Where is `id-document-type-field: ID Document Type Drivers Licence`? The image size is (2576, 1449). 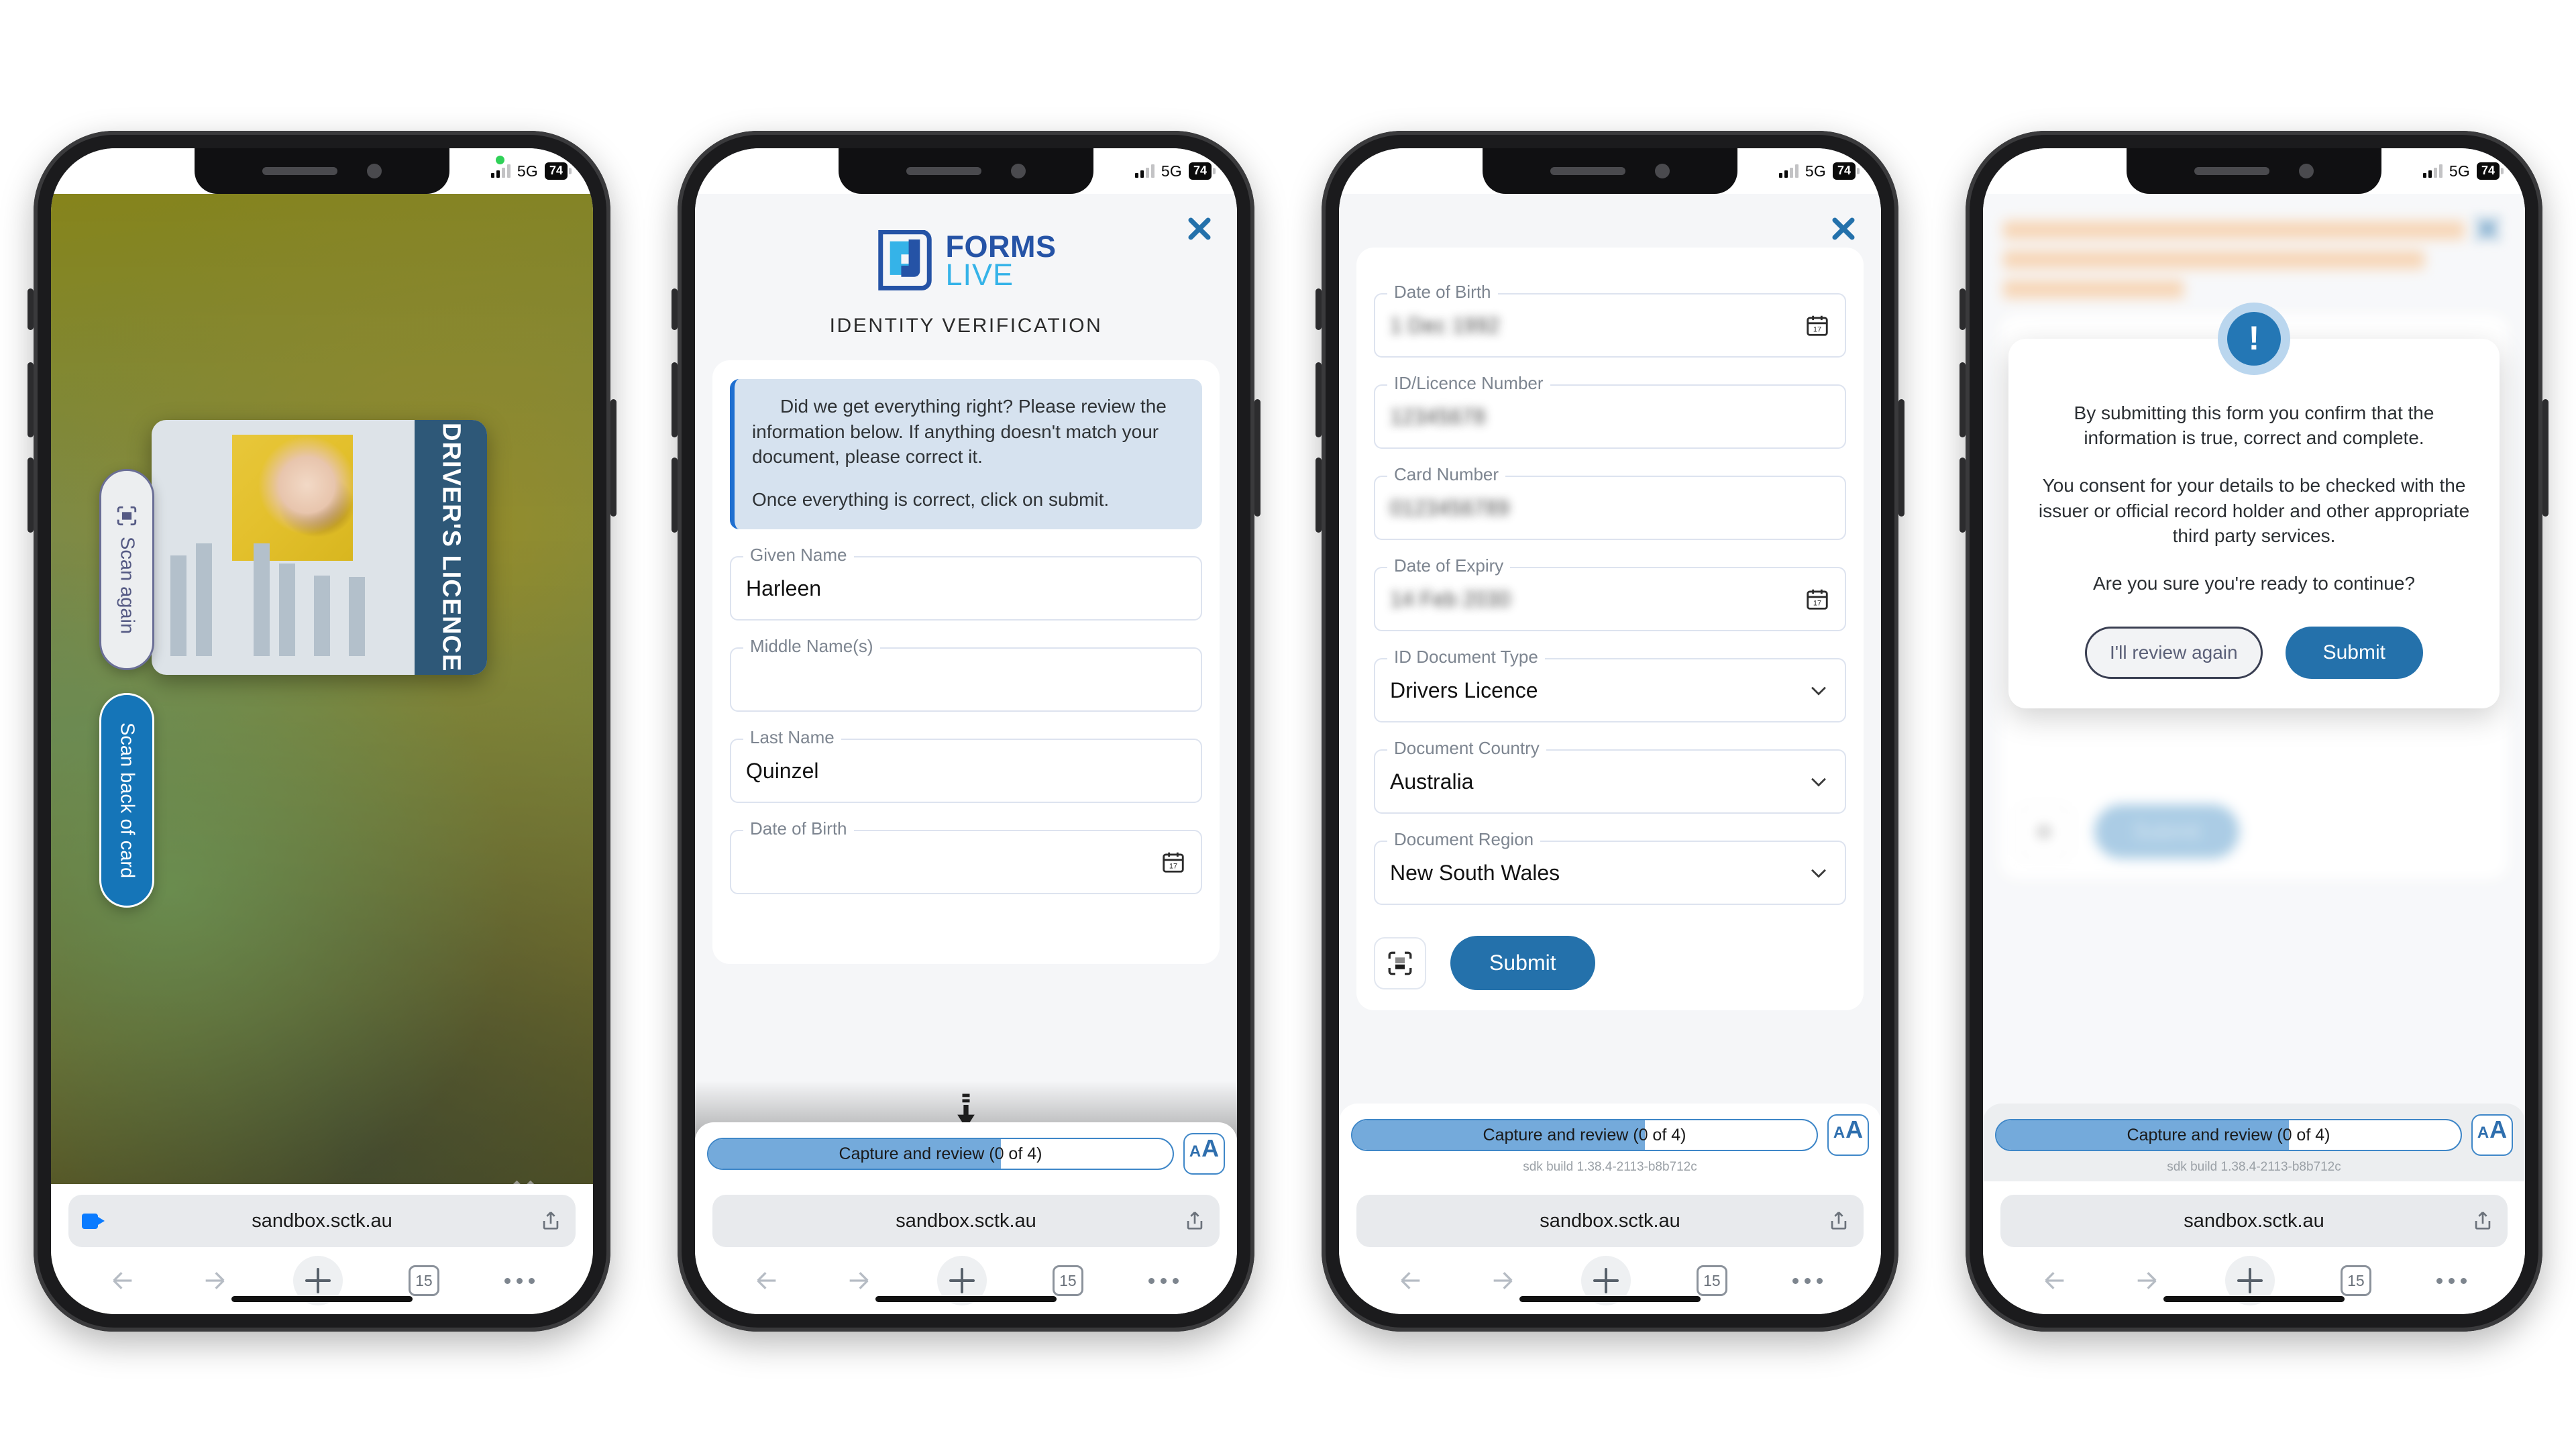 id-document-type-field: ID Document Type Drivers Licence is located at coordinates (1610, 684).